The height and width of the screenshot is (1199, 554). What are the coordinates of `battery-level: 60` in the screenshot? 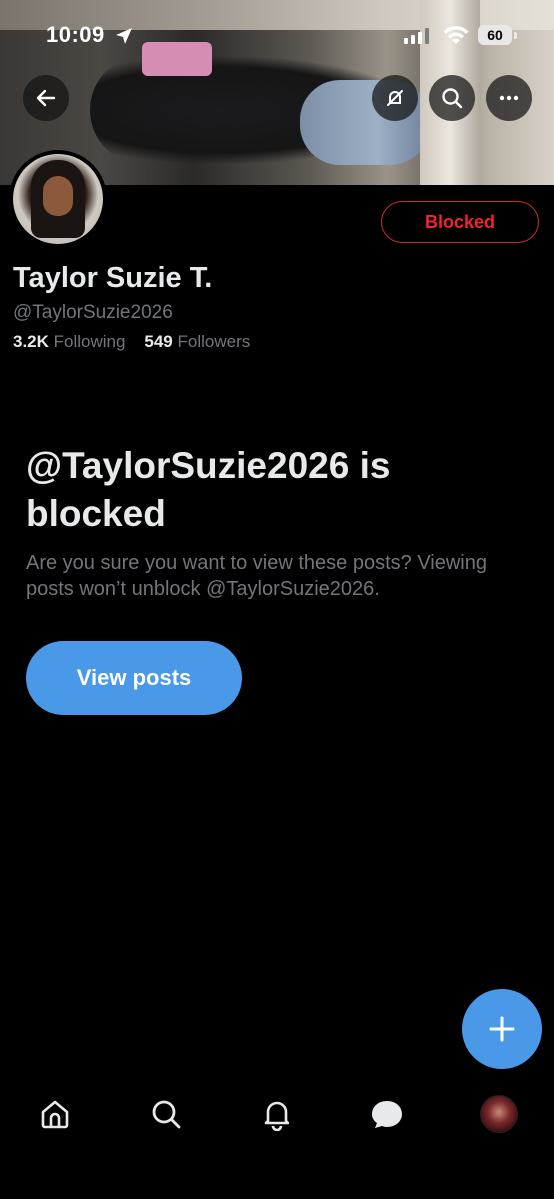 It's located at (495, 35).